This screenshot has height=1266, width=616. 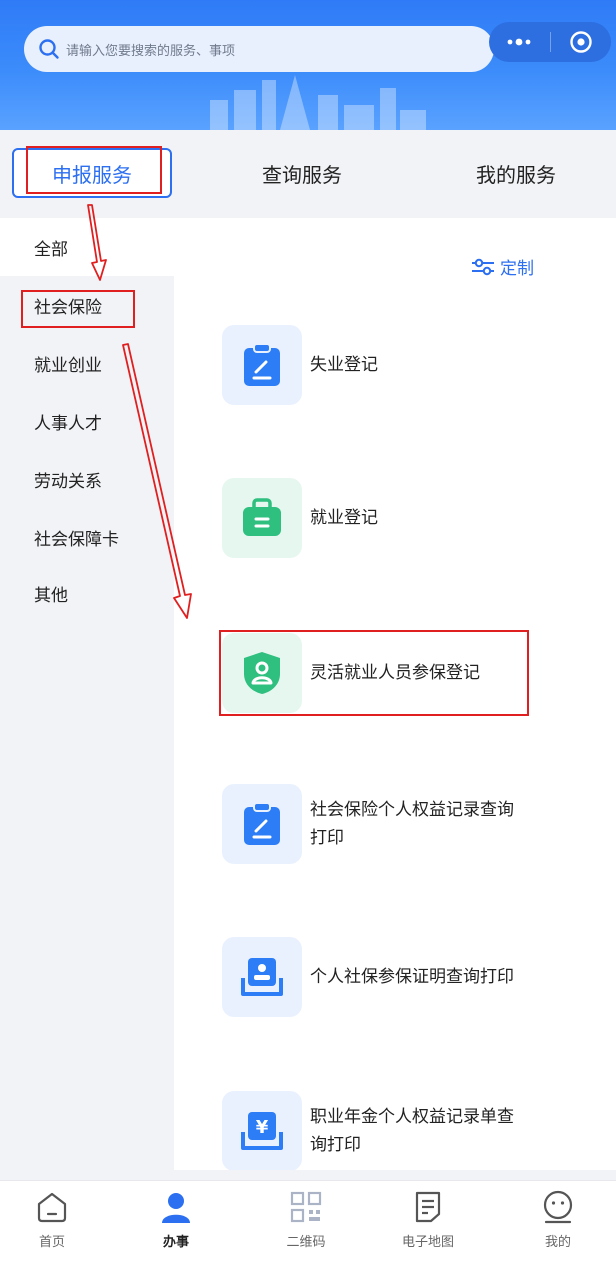 I want to click on sidebar-item-labor-relations: 劳动关系, so click(x=87, y=479).